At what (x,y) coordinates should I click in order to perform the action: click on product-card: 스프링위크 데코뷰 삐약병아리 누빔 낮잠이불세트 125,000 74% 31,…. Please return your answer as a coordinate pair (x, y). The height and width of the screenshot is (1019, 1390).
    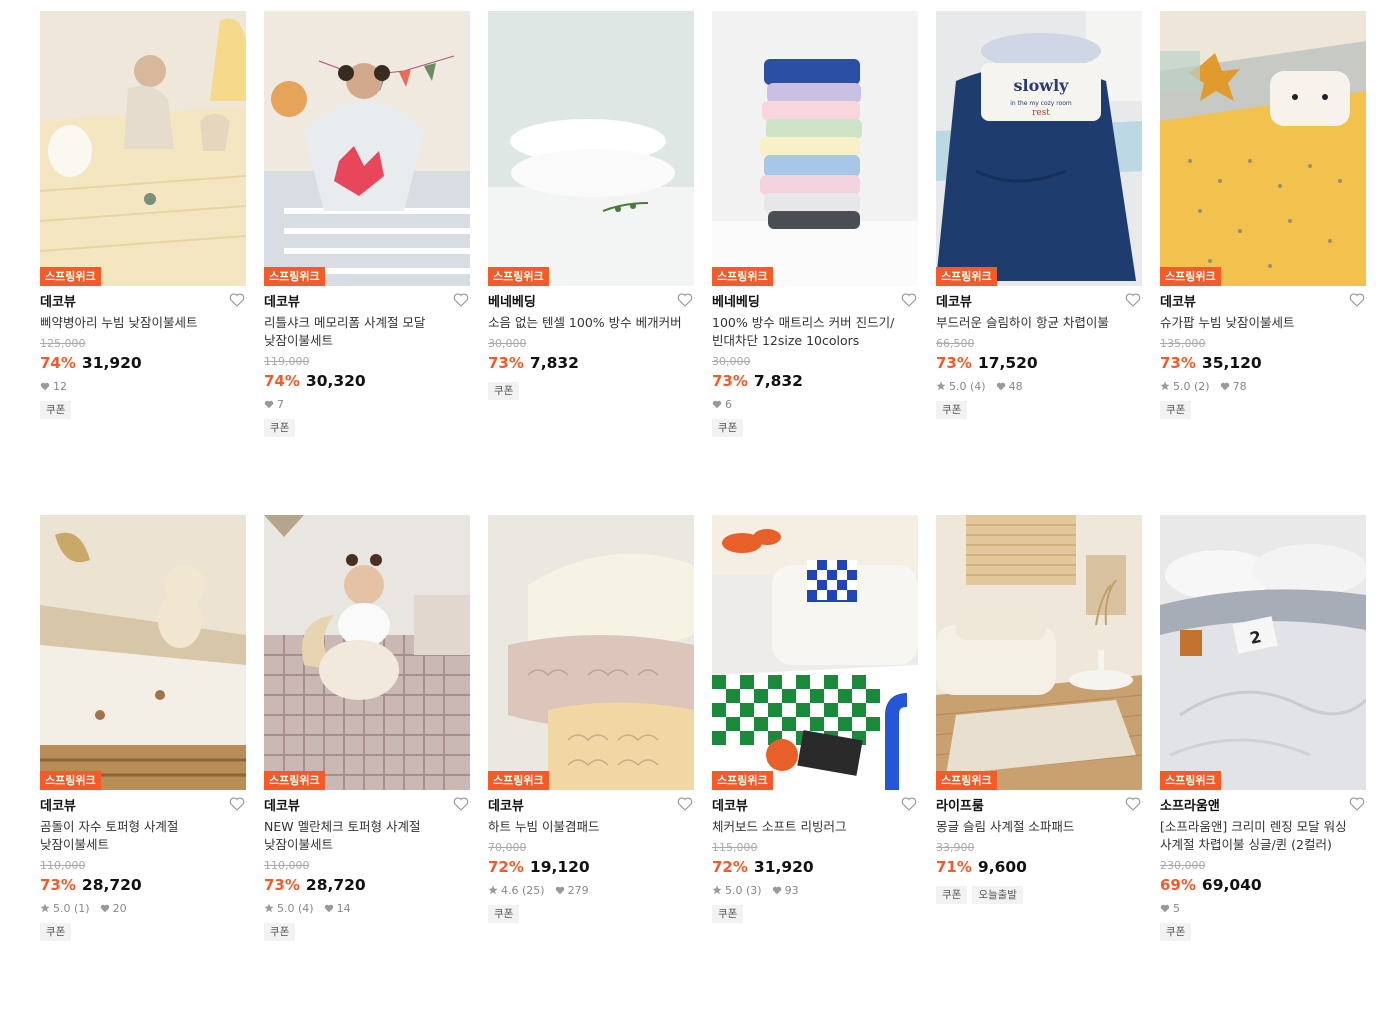
    Looking at the image, I should click on (143, 263).